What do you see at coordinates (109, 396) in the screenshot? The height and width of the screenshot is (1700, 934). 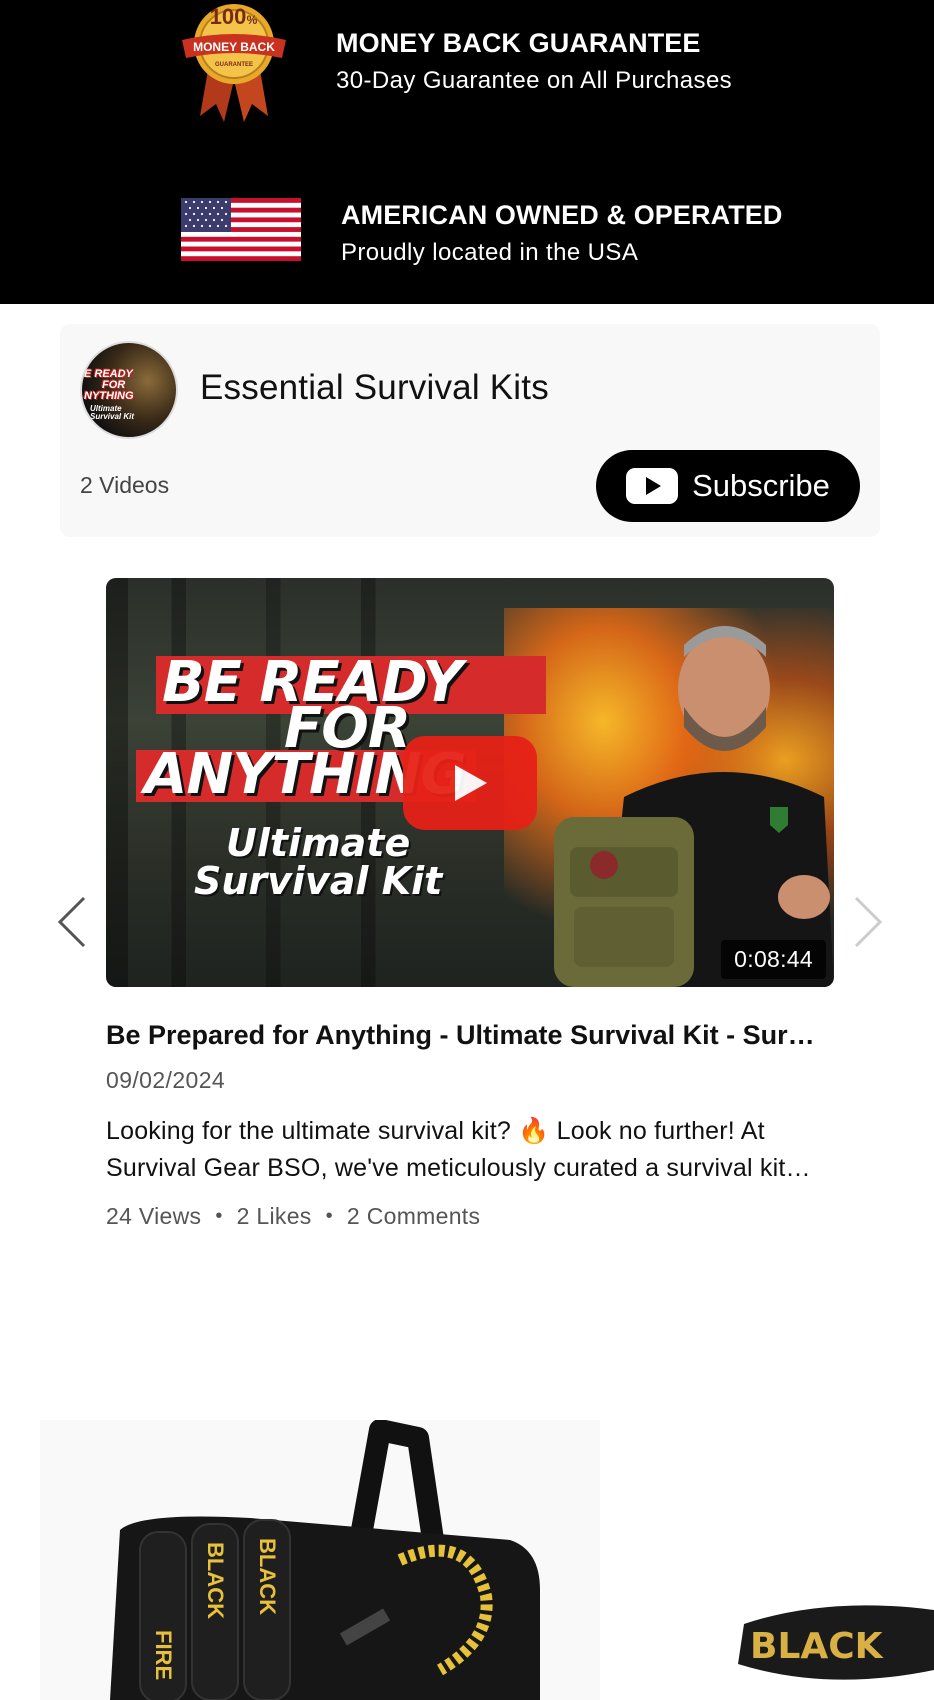 I see `avatar-line-3: NYTHING` at bounding box center [109, 396].